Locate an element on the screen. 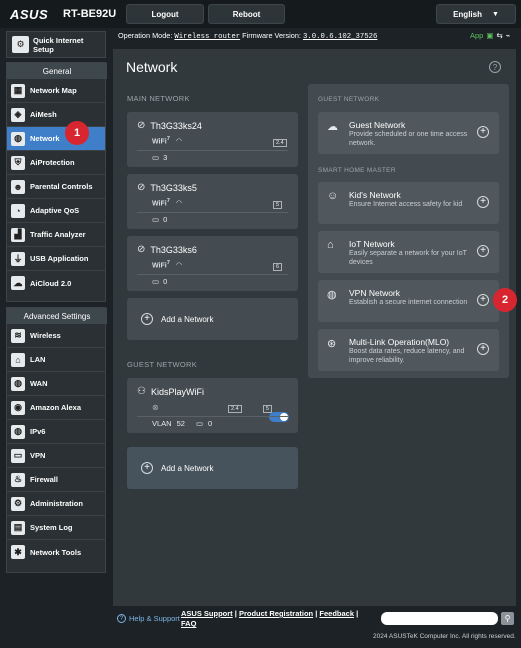  advanced-header: Advanced Settings is located at coordinates (57, 316).